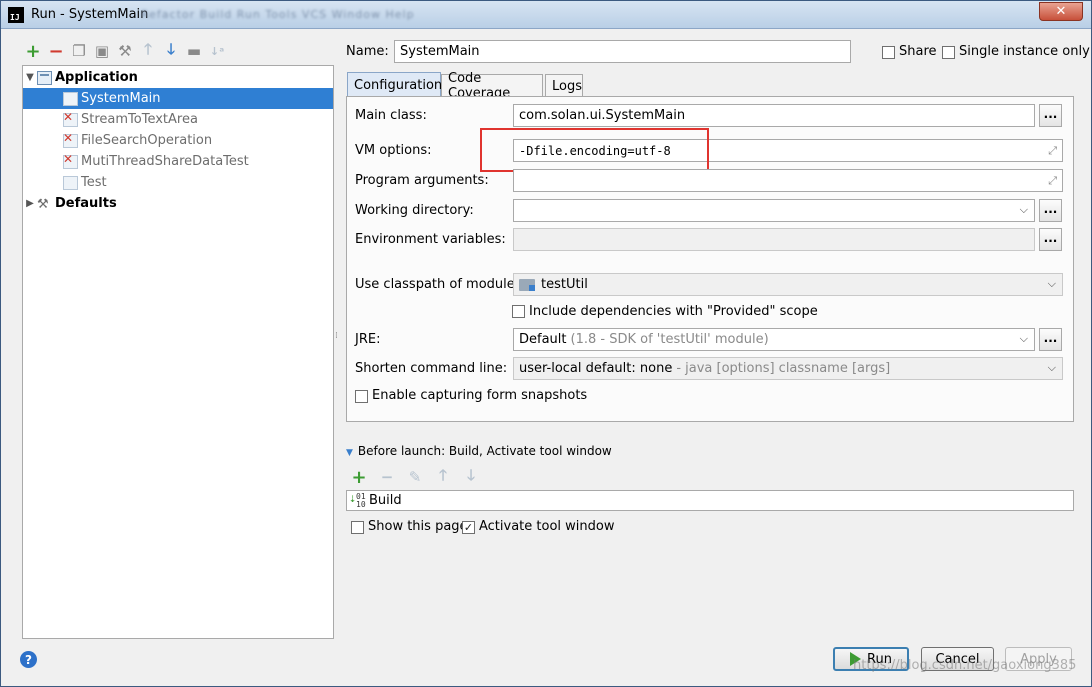 This screenshot has width=1092, height=687. I want to click on enable-snapshots-checkbox, so click(361, 396).